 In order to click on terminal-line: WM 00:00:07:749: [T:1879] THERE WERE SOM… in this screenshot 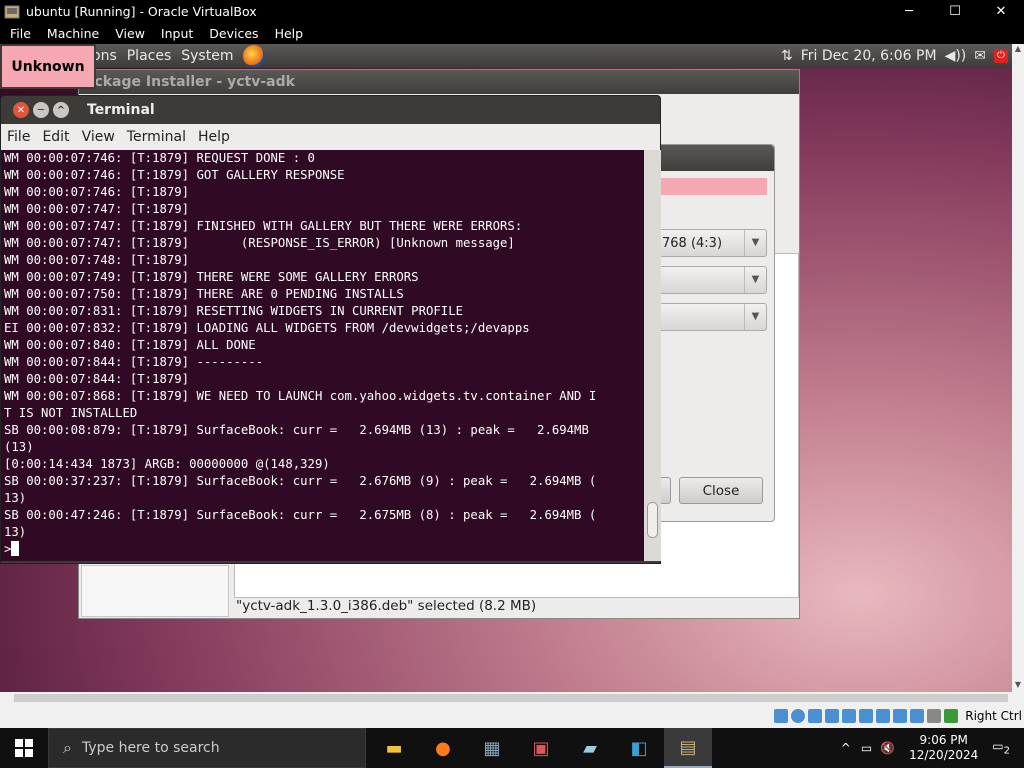, I will do `click(211, 277)`.